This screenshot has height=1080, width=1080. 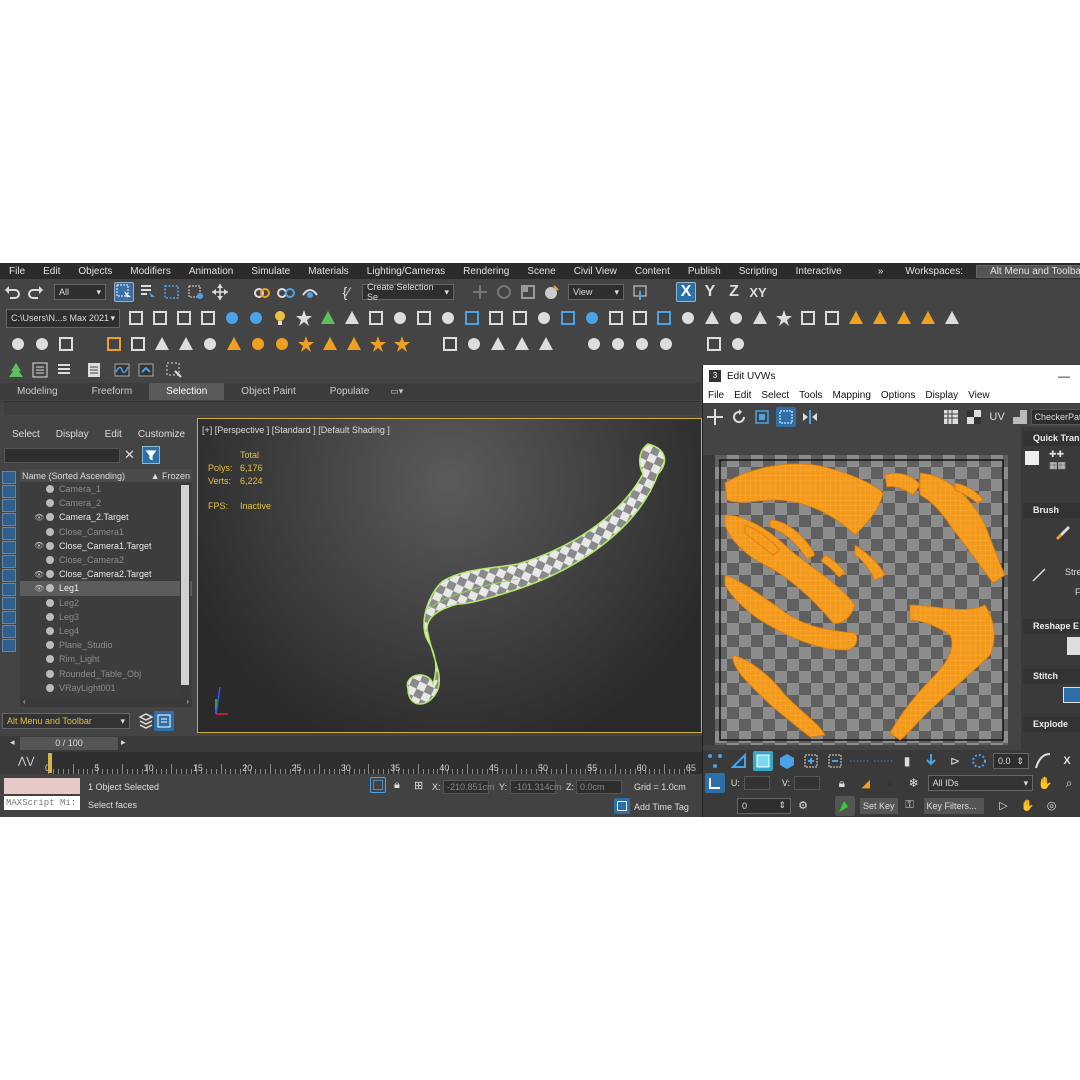 I want to click on loop-select-icon: ⋯⋯, so click(x=859, y=761).